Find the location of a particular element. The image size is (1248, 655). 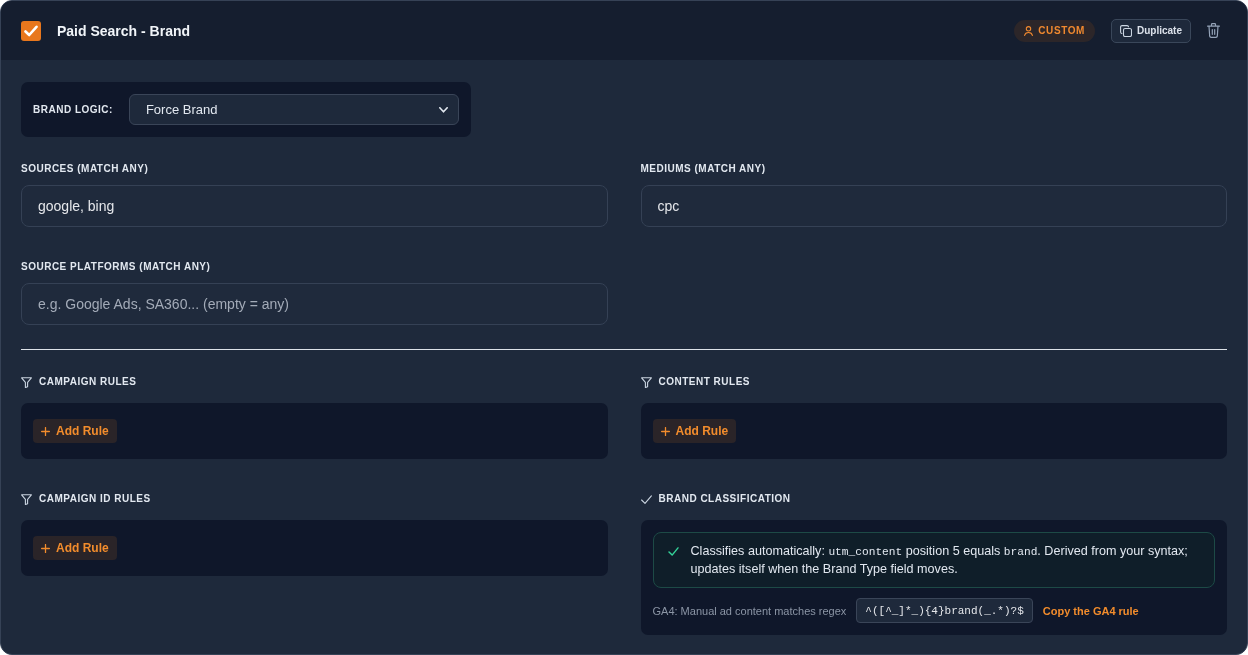

enable-checkbox is located at coordinates (31, 30).